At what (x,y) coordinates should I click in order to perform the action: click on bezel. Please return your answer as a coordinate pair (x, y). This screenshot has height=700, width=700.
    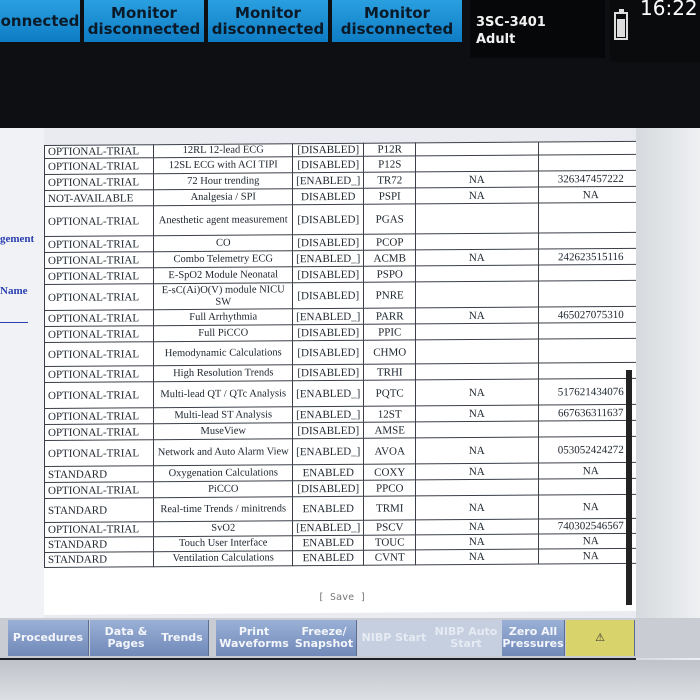
    Looking at the image, I should click on (668, 398).